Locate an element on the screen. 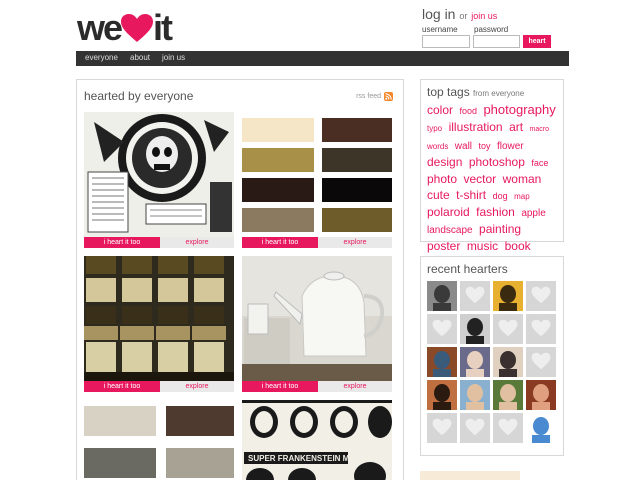 This screenshot has width=640, height=480. svg-text: SUPER FRANKENSTEIN MASK is located at coordinates (307, 458).